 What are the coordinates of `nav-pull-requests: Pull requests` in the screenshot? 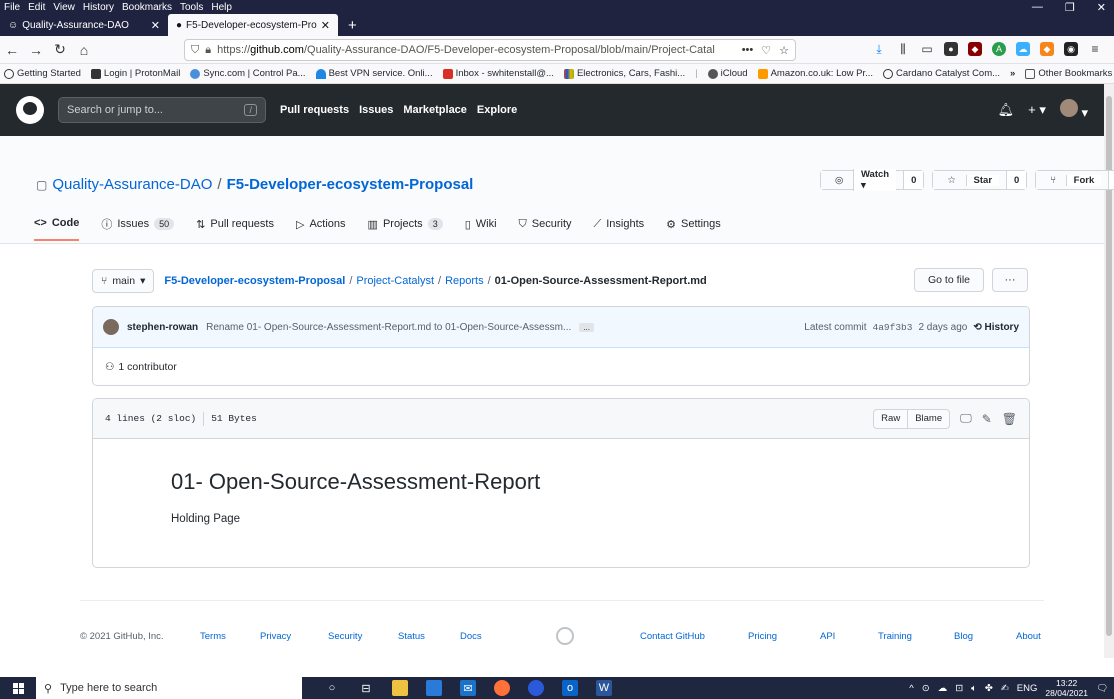 It's located at (314, 110).